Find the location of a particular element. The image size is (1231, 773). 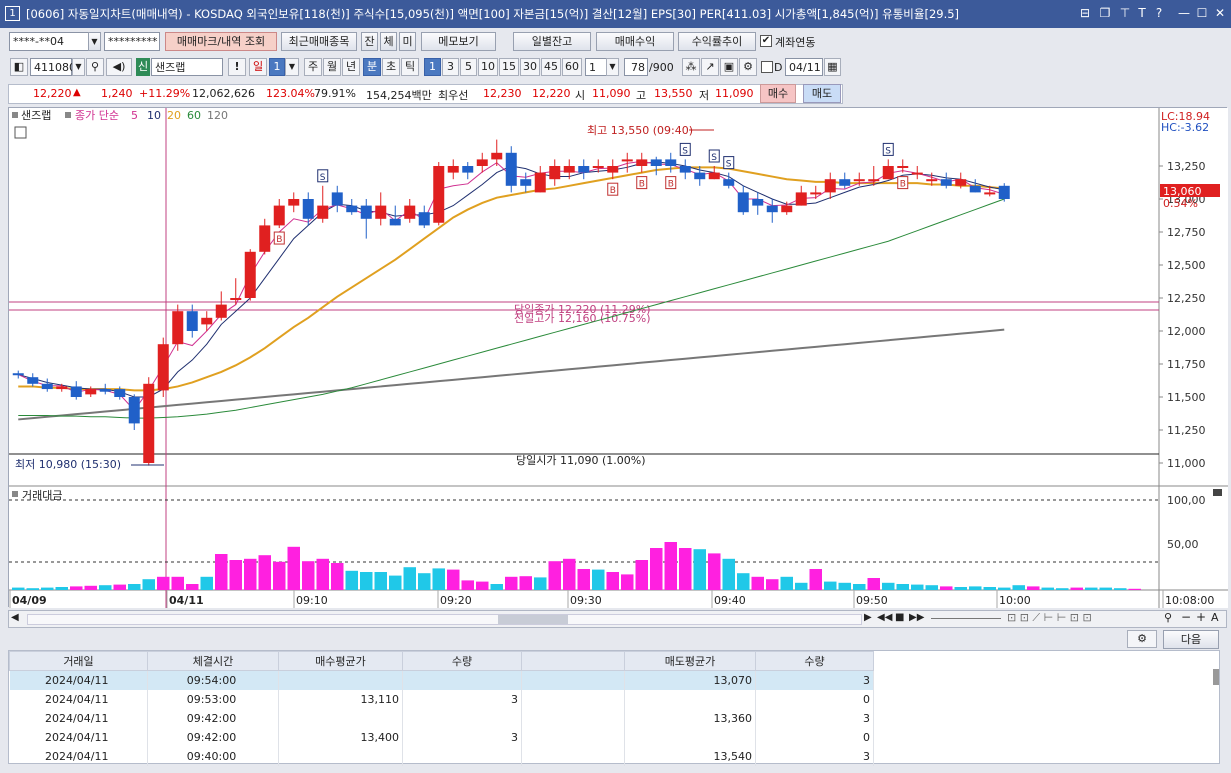

buy-button: 매수 is located at coordinates (778, 93).